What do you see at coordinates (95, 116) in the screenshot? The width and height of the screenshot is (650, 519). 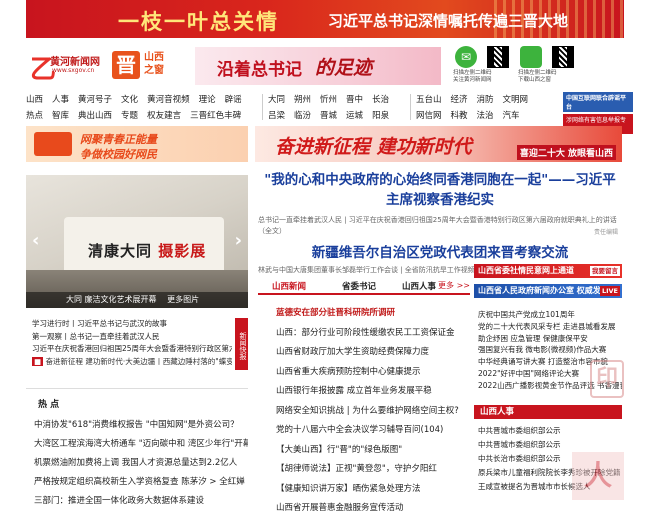 I see `nav-item: 典出山西` at bounding box center [95, 116].